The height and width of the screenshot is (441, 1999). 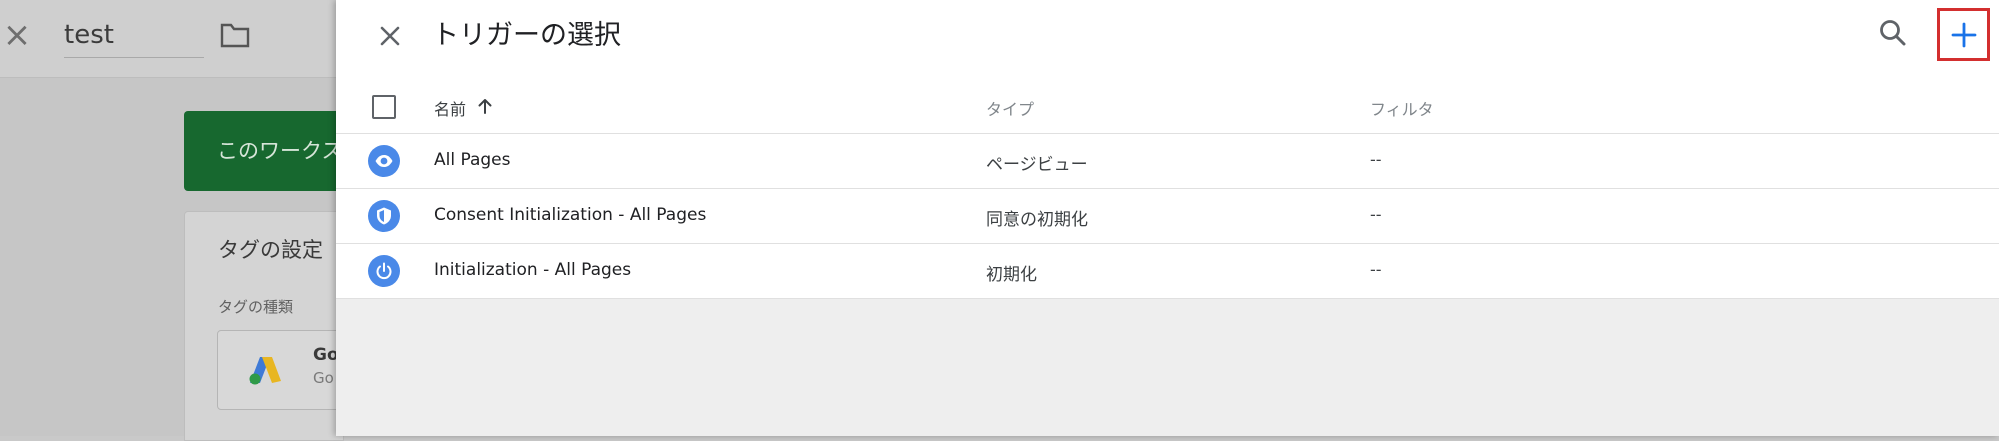 I want to click on tag-config-card: タグの設定 タグの種類 Go Go, so click(x=265, y=326).